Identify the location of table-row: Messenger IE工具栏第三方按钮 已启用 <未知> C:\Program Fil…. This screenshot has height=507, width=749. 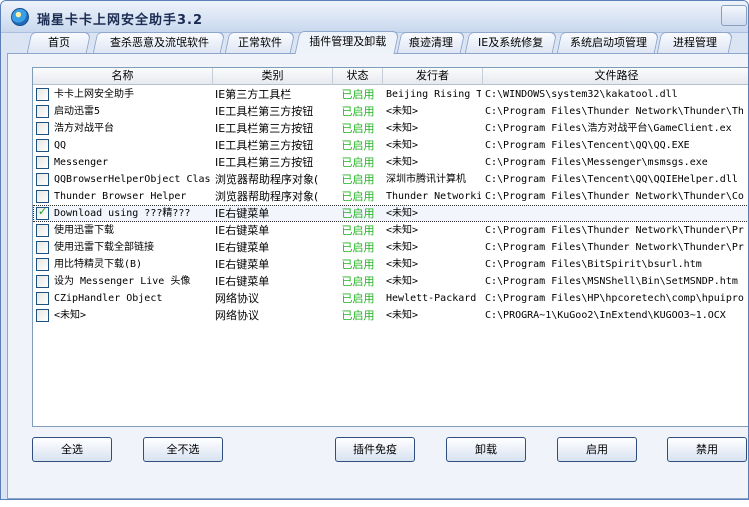
(390, 162).